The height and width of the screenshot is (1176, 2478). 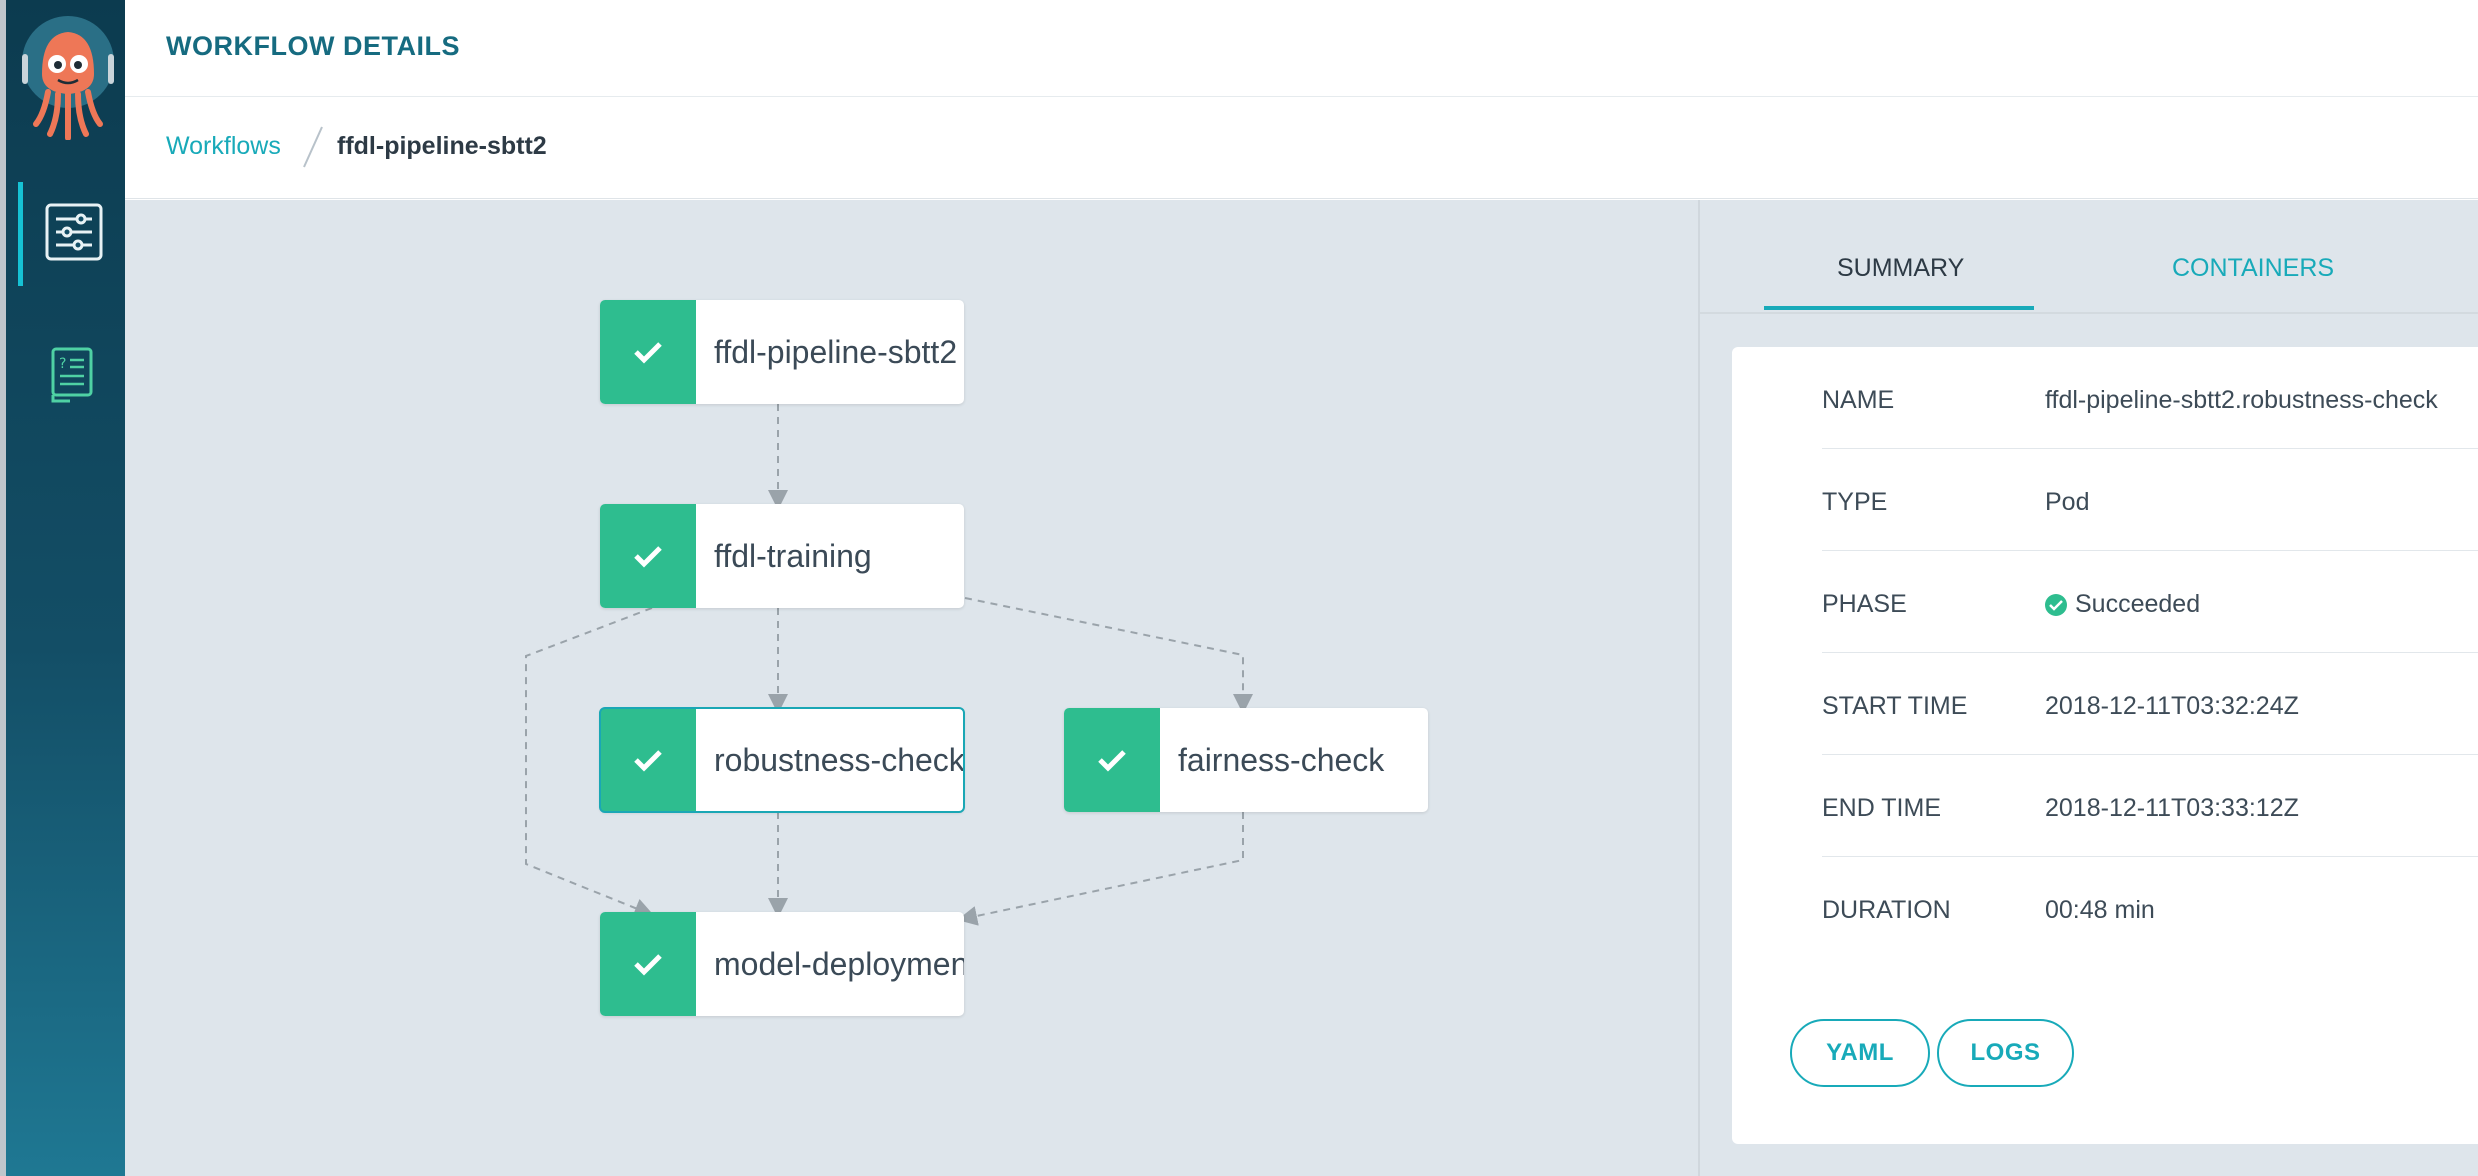 I want to click on graph-node-root: ffdl-pipeline-sbtt2, so click(x=782, y=352).